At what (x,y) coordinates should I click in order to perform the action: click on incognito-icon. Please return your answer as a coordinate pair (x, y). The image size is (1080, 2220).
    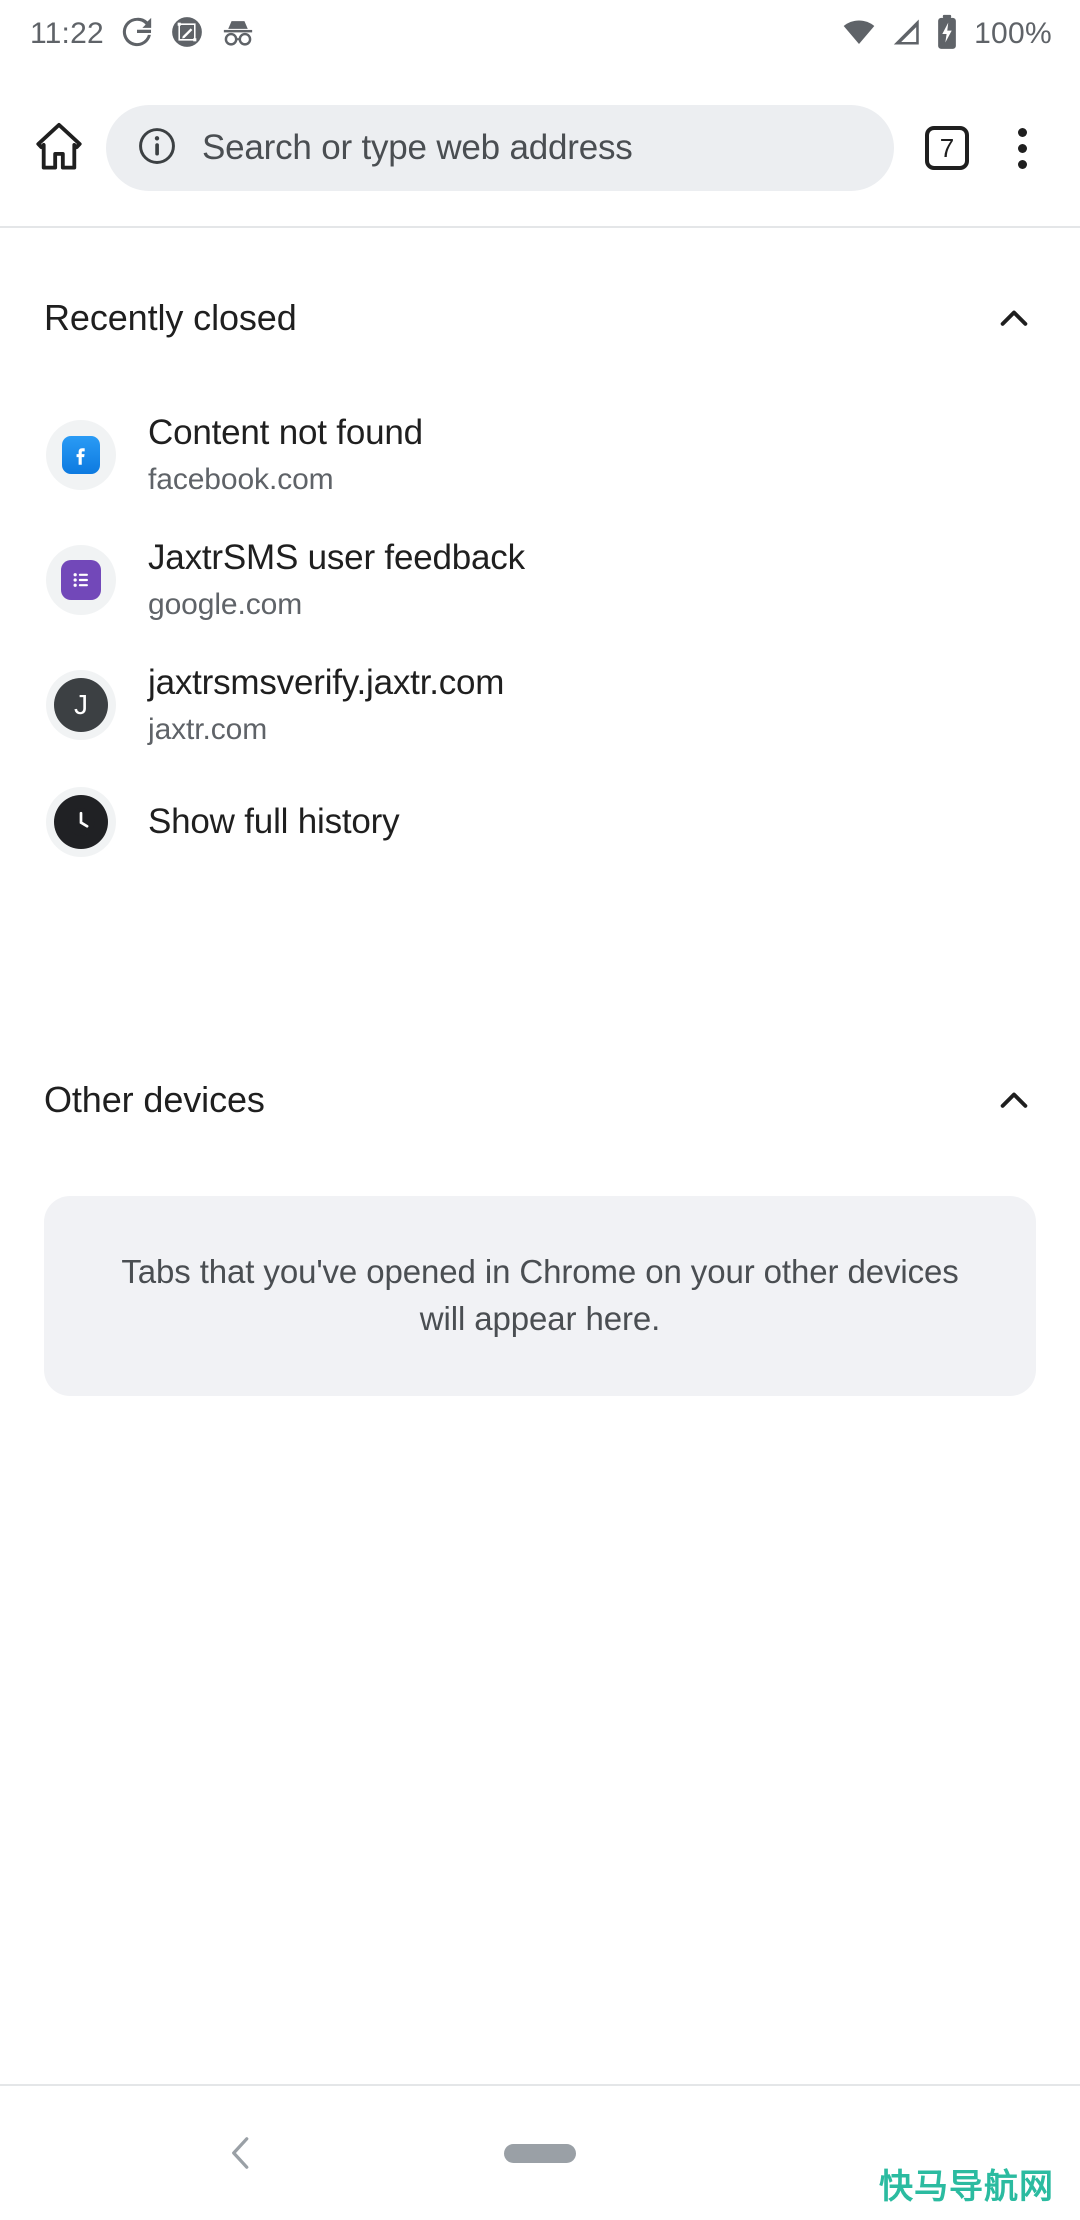
    Looking at the image, I should click on (238, 34).